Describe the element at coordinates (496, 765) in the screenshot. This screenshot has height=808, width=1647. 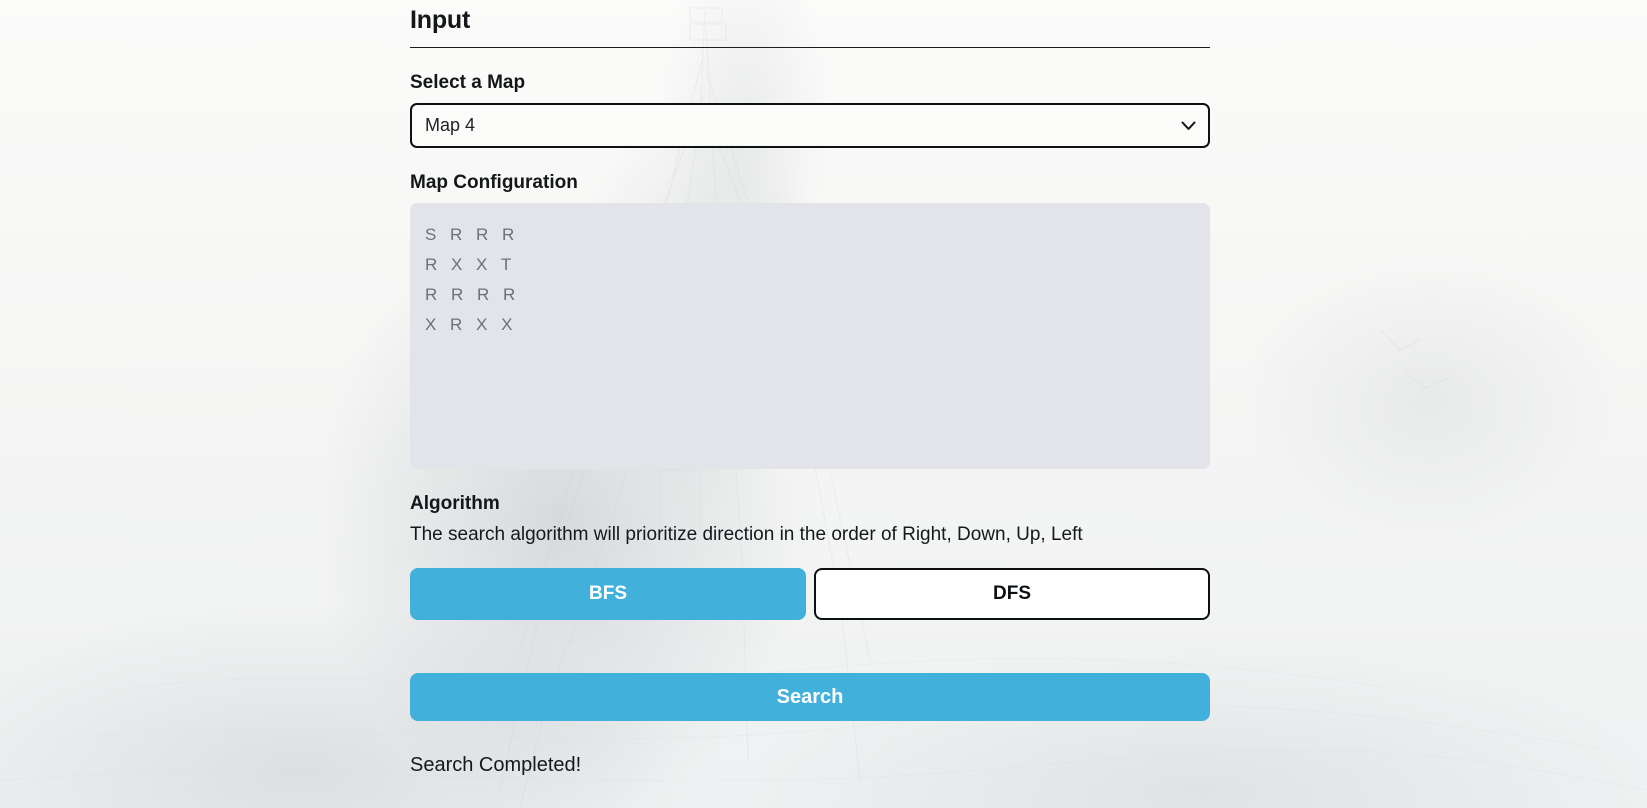
I see `status-message: Search Completed!` at that location.